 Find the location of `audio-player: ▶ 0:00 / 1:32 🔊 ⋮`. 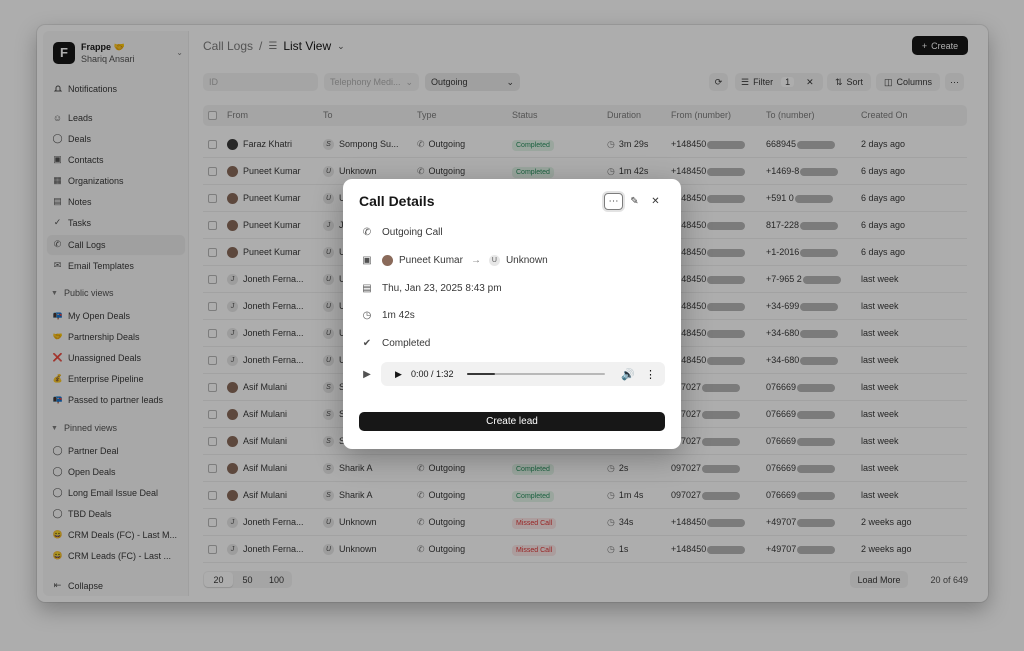

audio-player: ▶ 0:00 / 1:32 🔊 ⋮ is located at coordinates (523, 374).